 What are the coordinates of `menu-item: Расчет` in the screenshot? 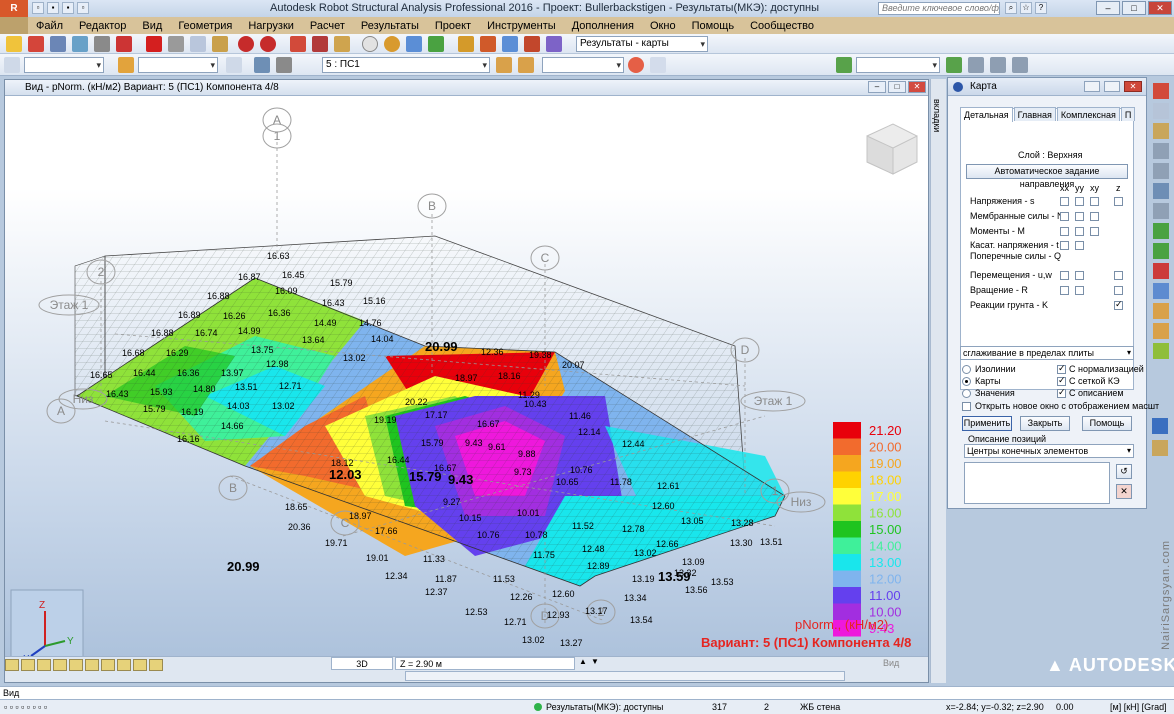 It's located at (327, 26).